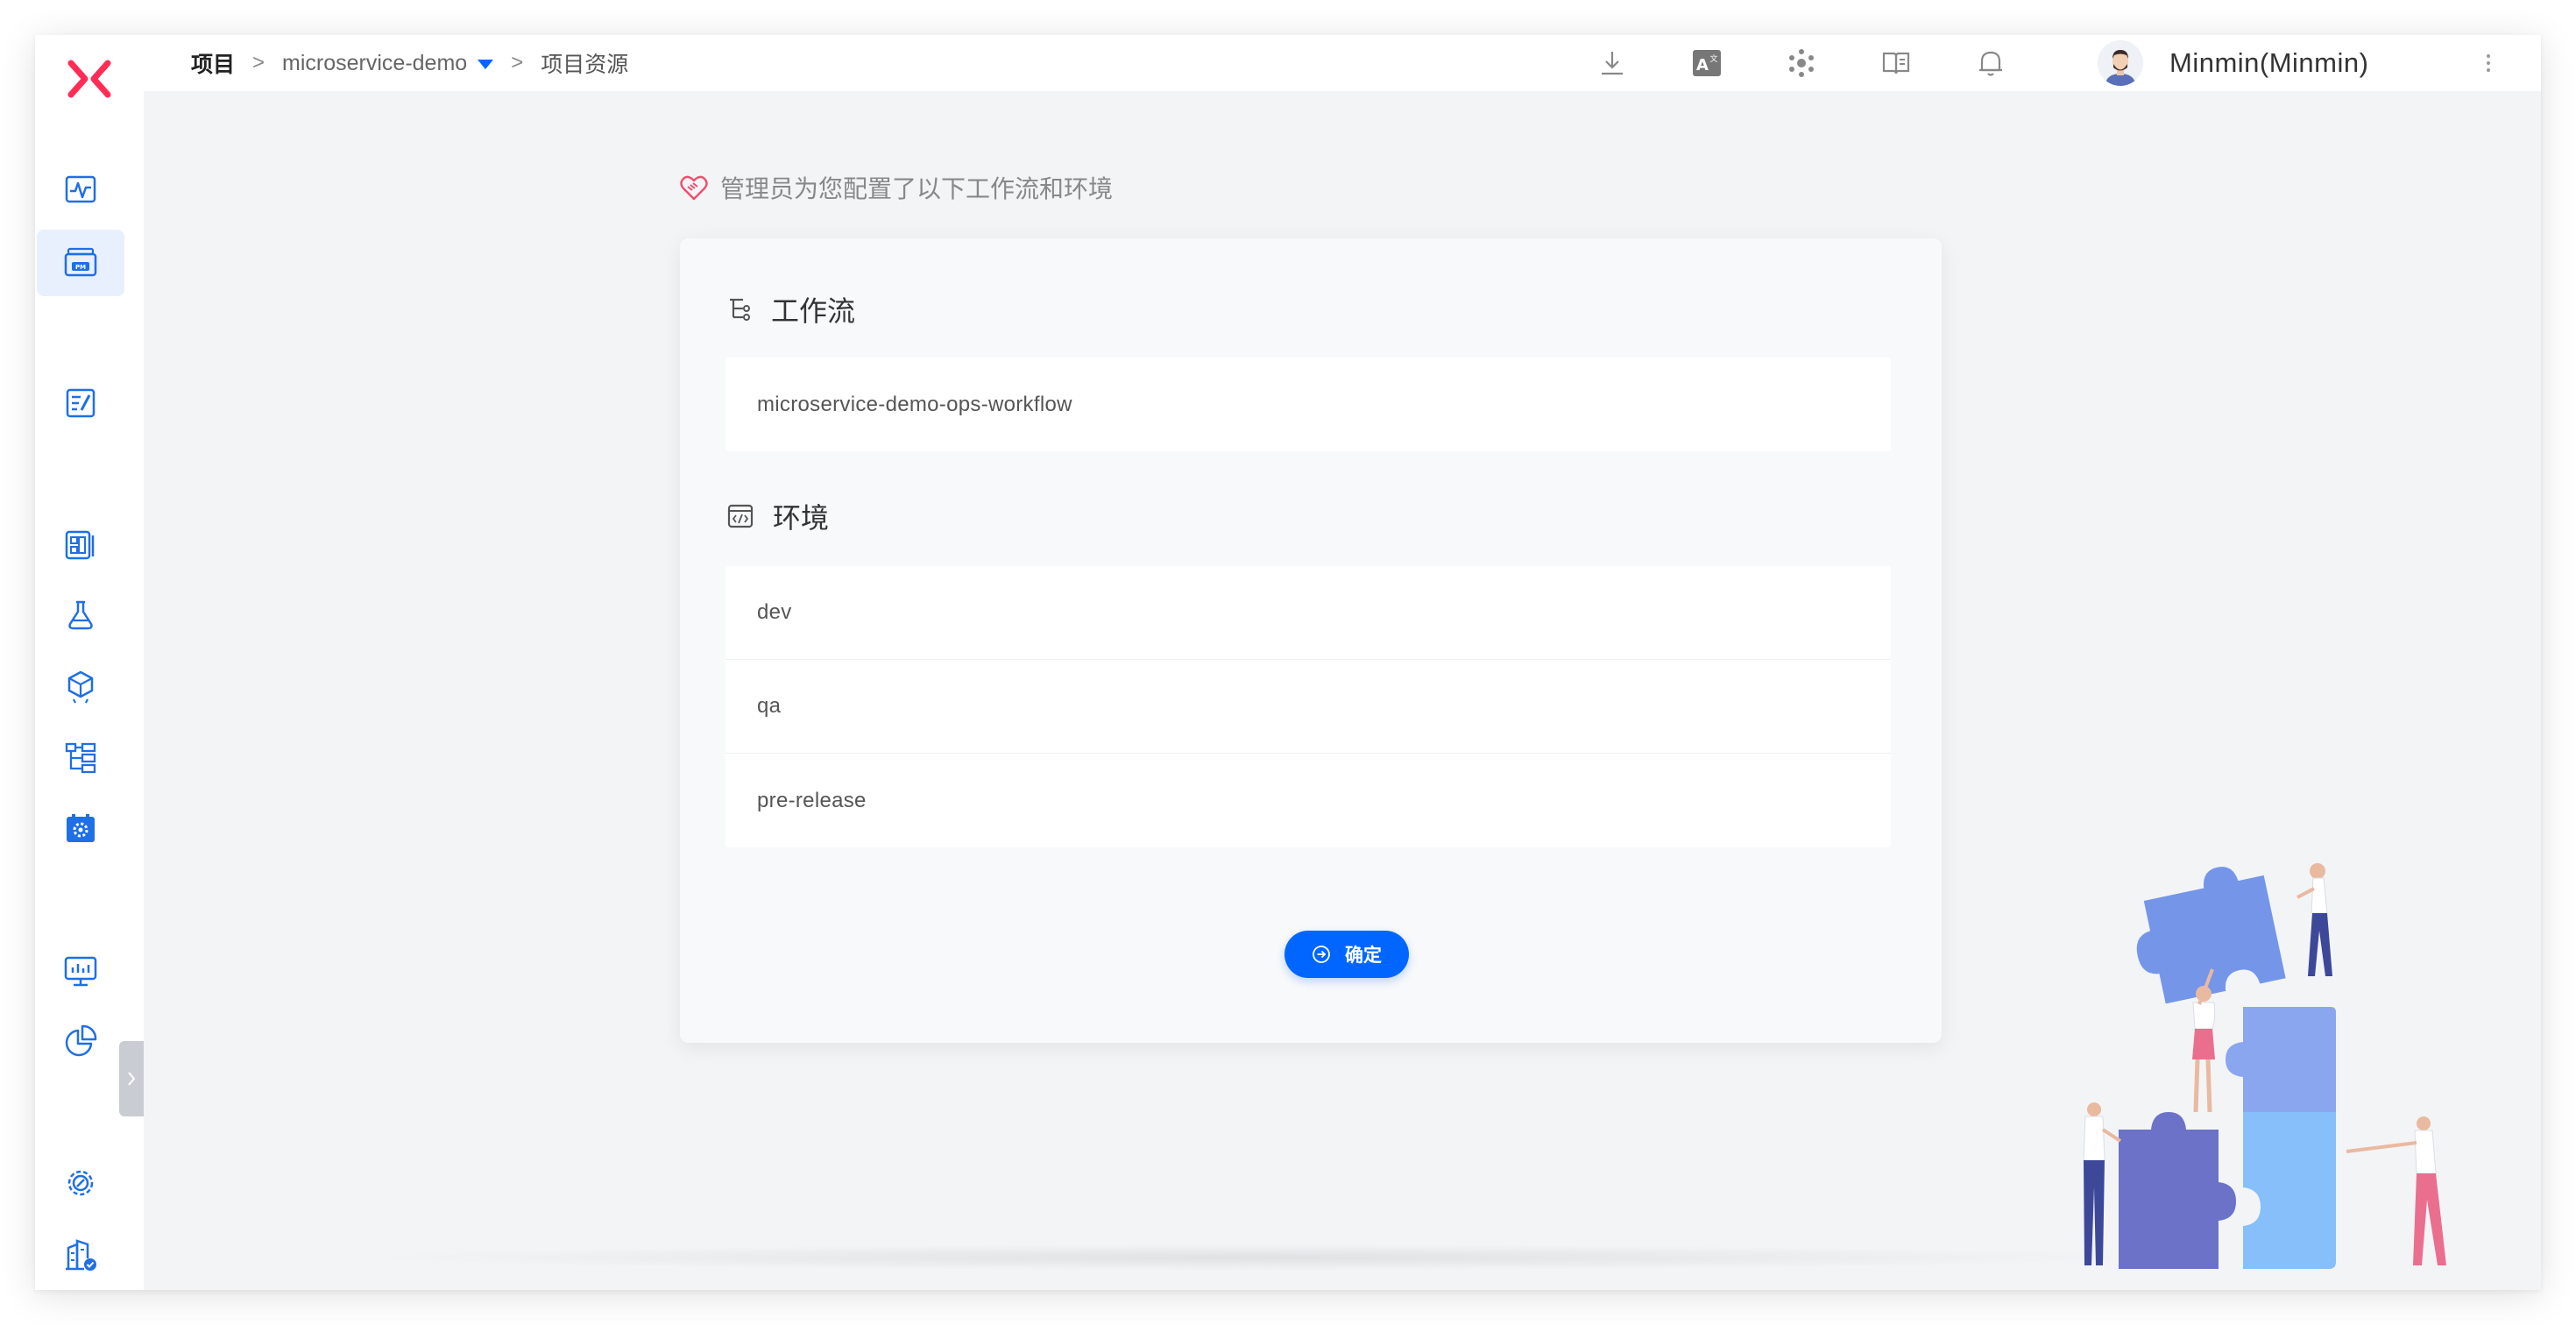  Describe the element at coordinates (2281, 1059) in the screenshot. I see `puzzle-piece-right-top` at that location.